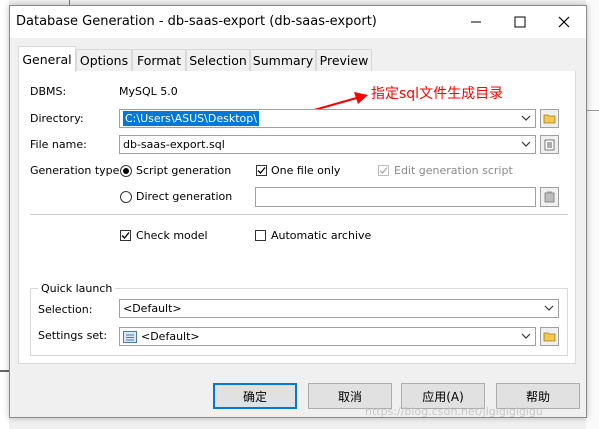  Describe the element at coordinates (349, 396) in the screenshot. I see `cancel-label: 取消` at that location.